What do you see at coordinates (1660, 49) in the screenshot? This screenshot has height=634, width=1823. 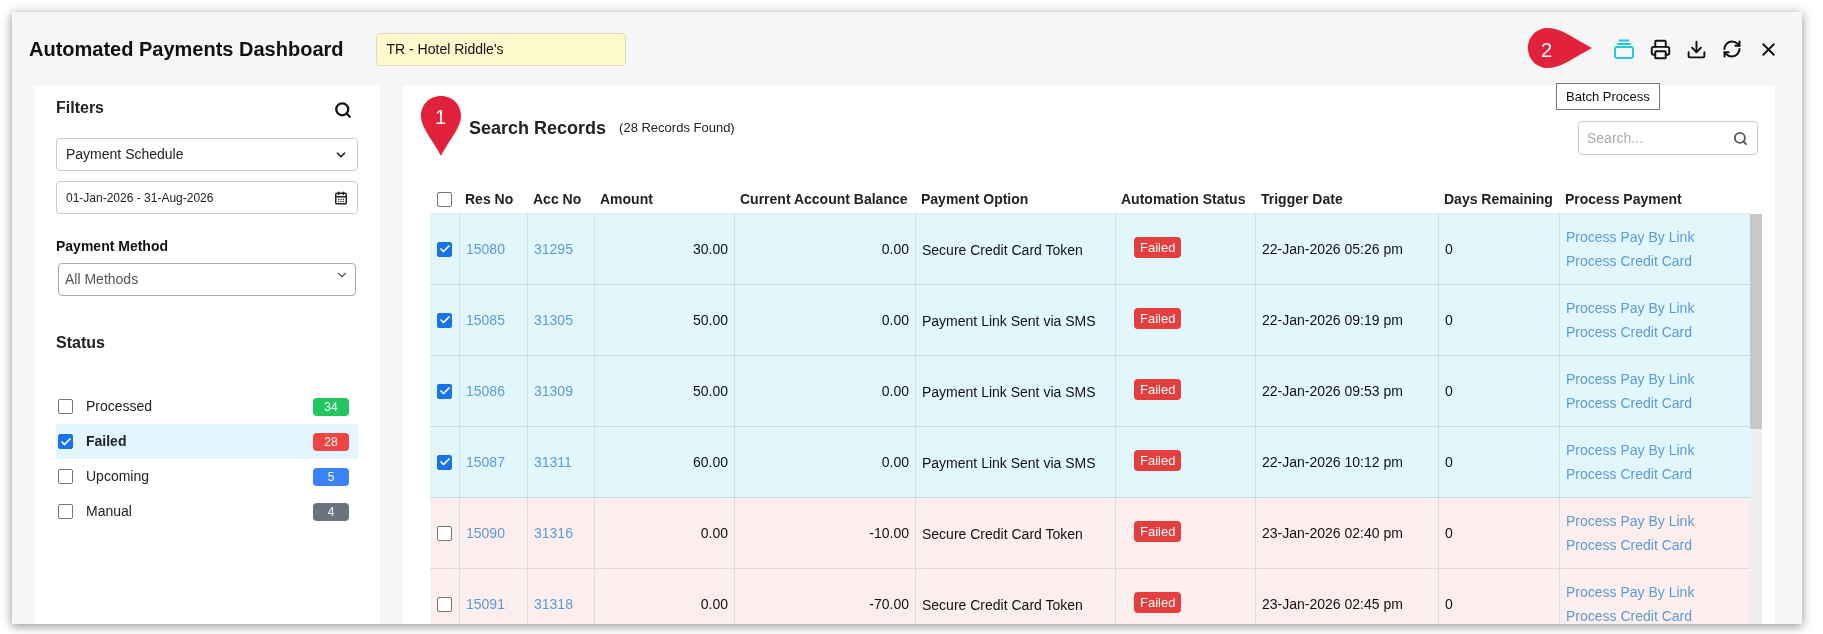 I see `printer-icon` at bounding box center [1660, 49].